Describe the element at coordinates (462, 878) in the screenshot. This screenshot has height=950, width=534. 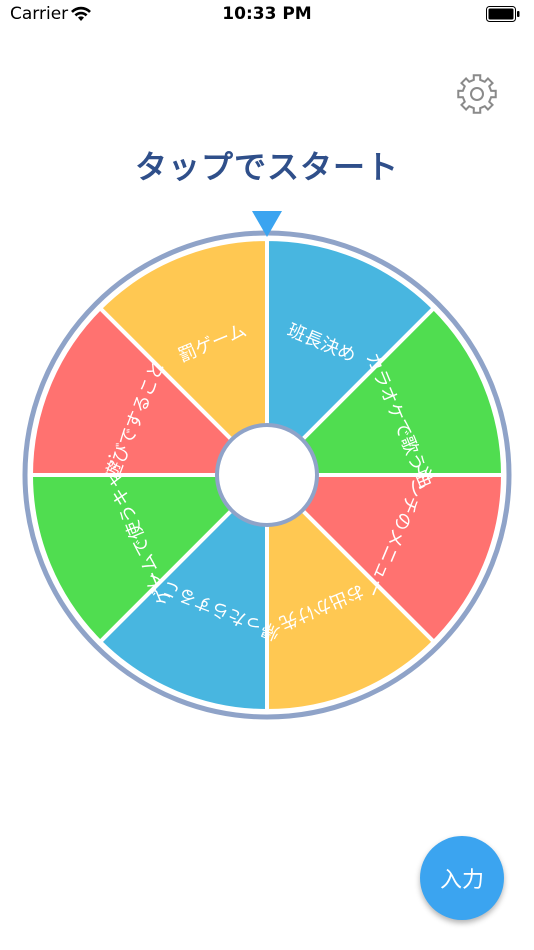
I see `input-button: 入力` at that location.